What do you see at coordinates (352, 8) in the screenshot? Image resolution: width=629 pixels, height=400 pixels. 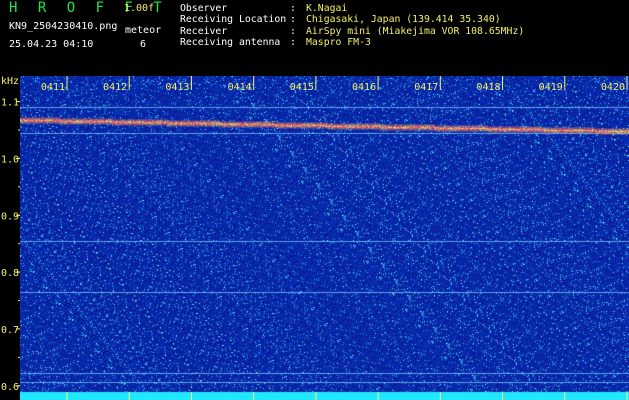 I see `info-row: Observer: K.Nagai` at bounding box center [352, 8].